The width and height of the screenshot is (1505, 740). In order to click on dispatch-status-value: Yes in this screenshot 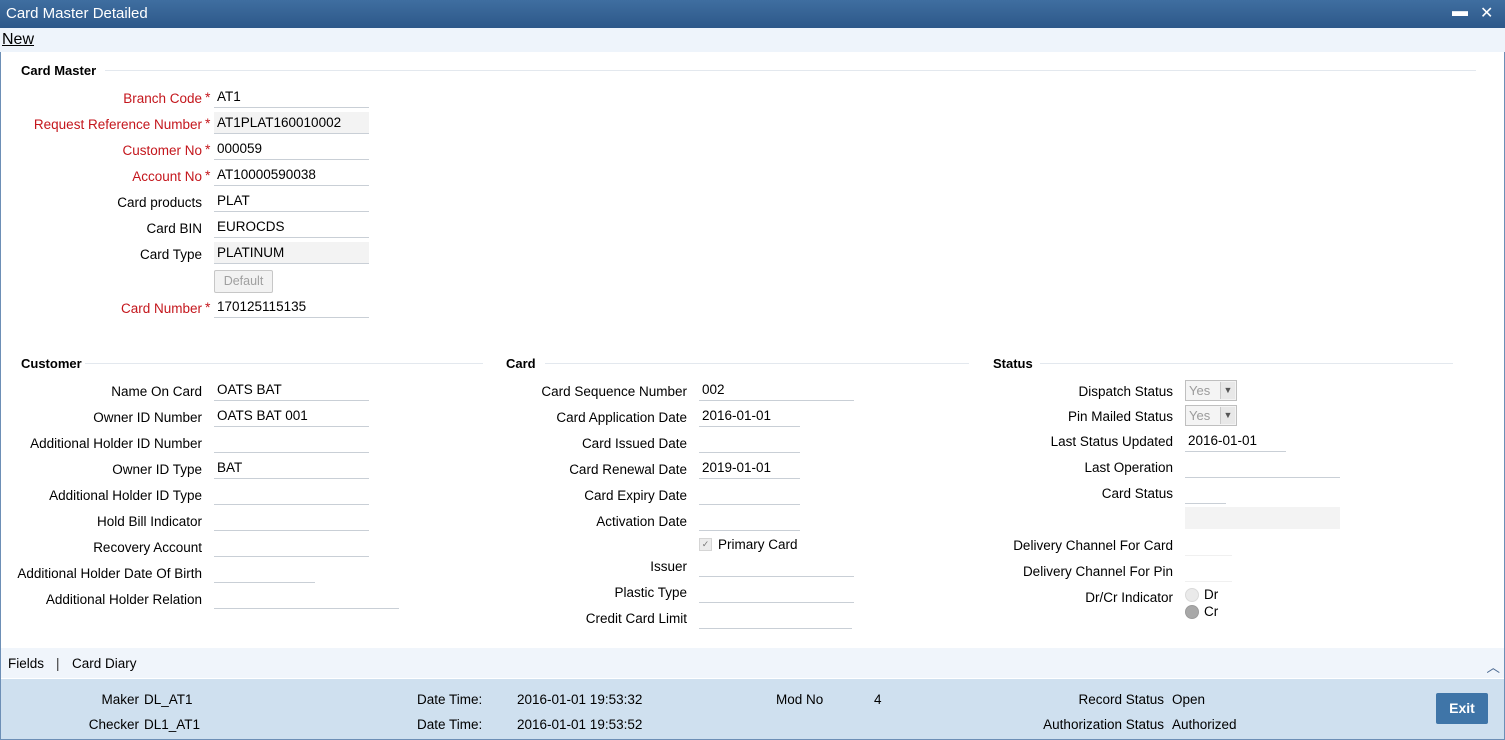, I will do `click(1200, 390)`.